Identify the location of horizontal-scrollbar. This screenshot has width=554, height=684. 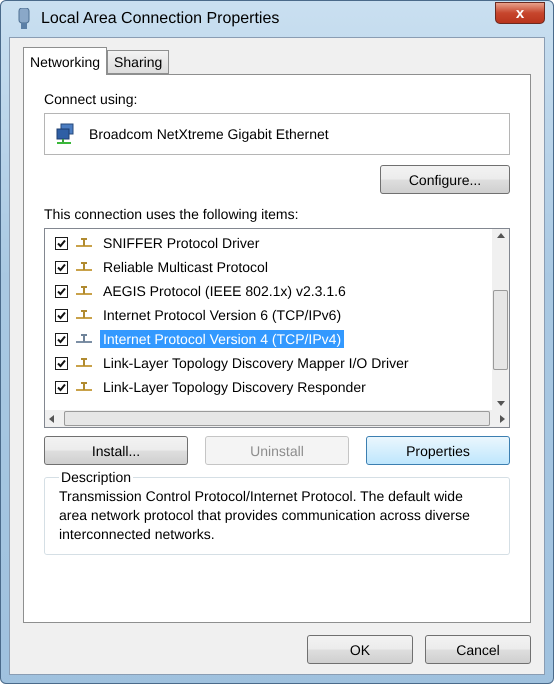
(277, 418).